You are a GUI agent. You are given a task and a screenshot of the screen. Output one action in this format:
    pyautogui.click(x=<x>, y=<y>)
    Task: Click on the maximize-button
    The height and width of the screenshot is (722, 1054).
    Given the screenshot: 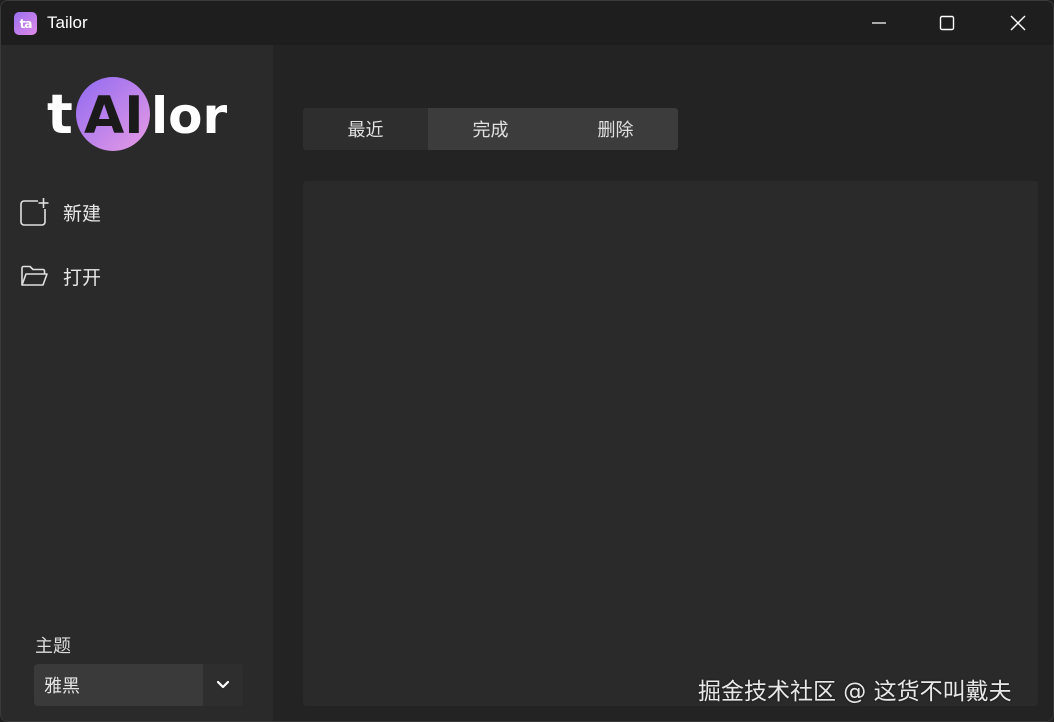 What is the action you would take?
    pyautogui.click(x=947, y=23)
    